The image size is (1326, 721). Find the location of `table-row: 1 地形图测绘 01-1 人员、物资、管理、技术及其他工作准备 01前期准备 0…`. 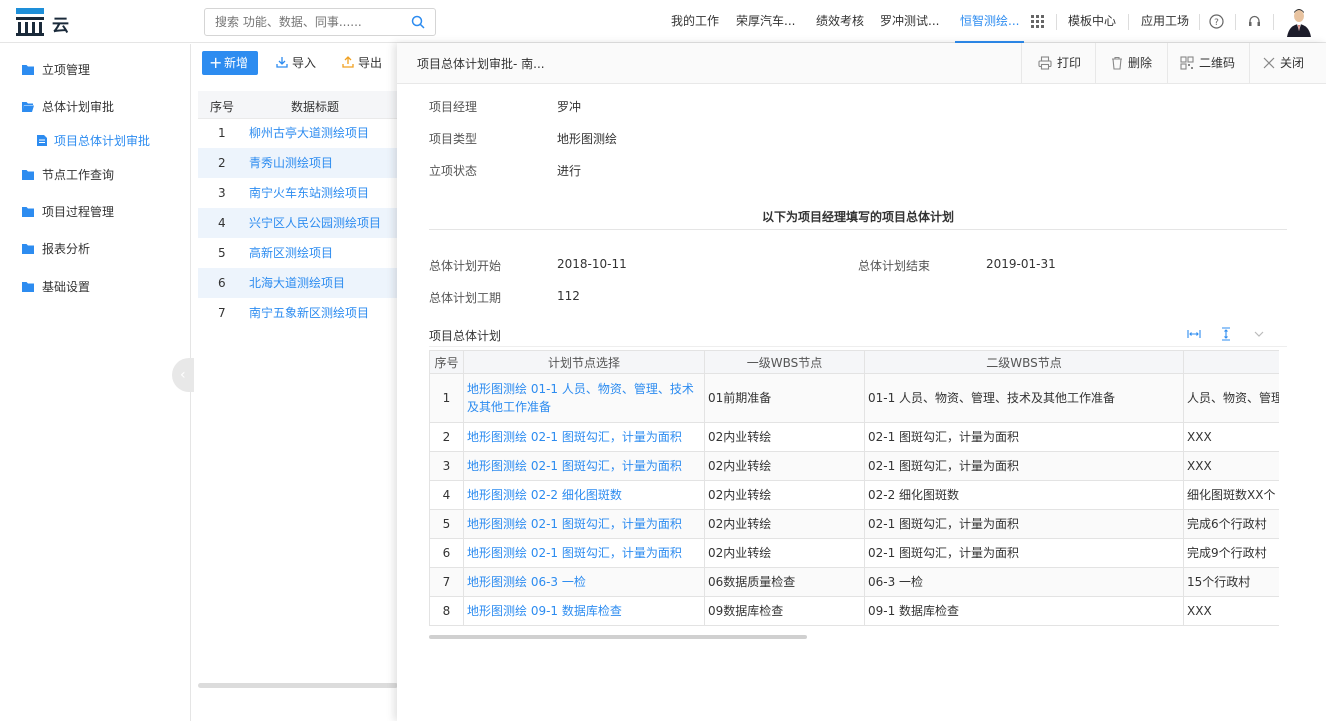

table-row: 1 地形图测绘 01-1 人员、物资、管理、技术及其他工作准备 01前期准备 0… is located at coordinates (854, 398).